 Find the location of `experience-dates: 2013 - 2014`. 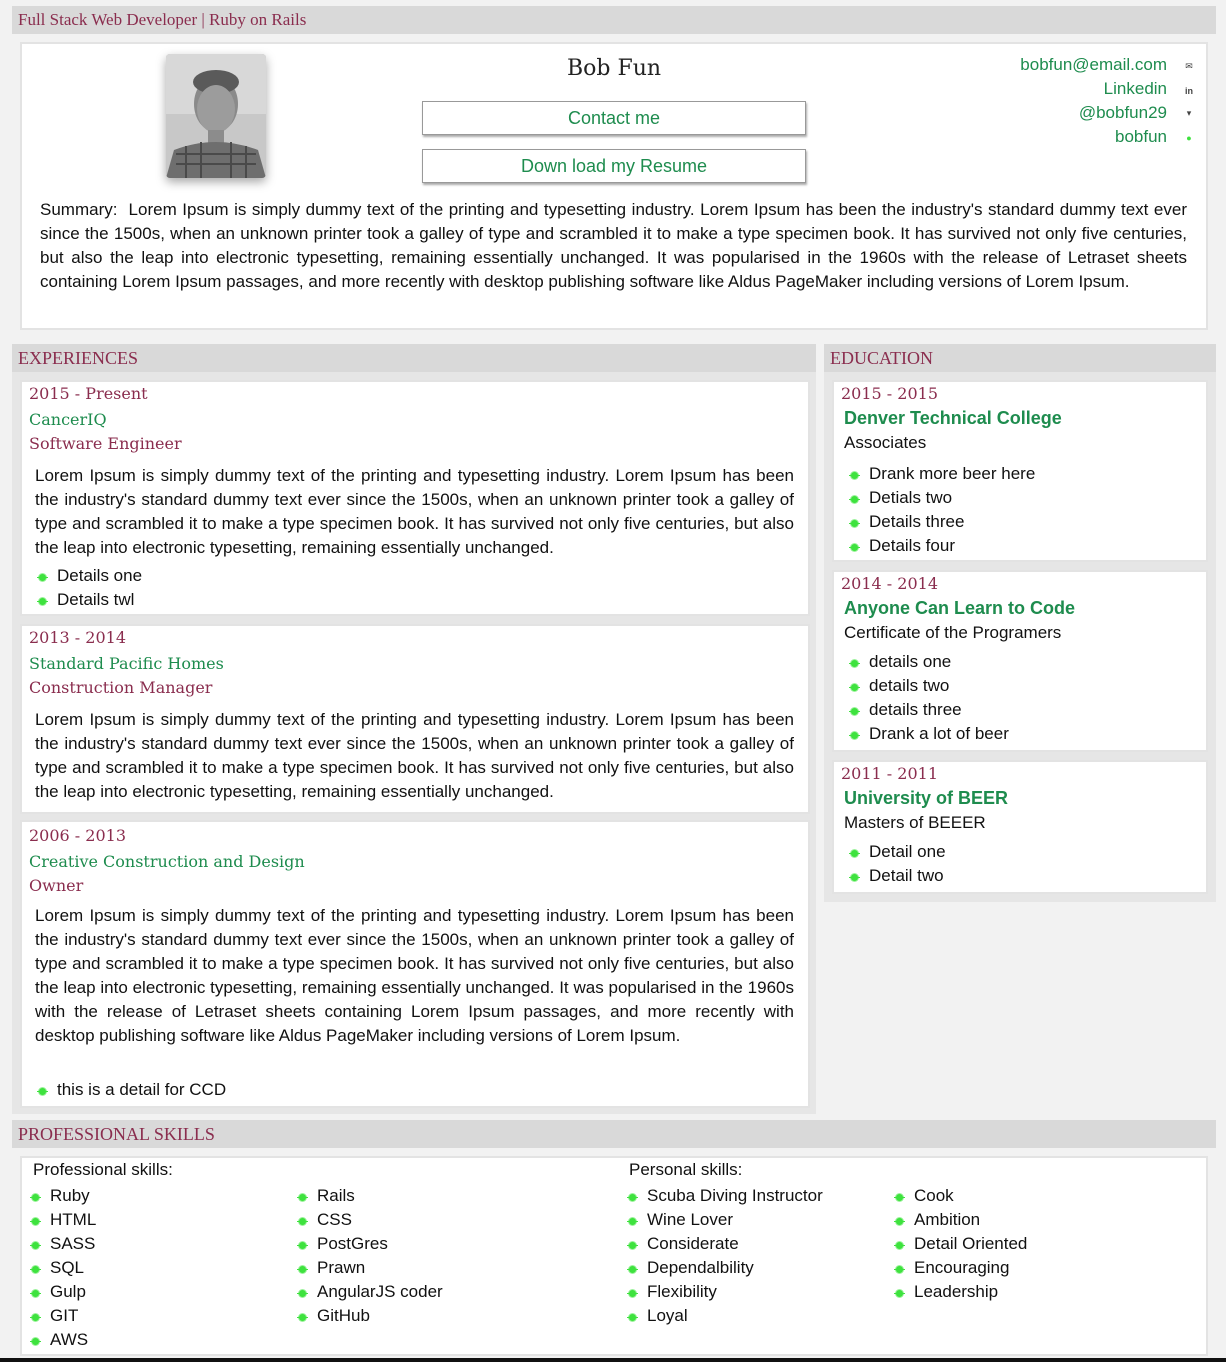

experience-dates: 2013 - 2014 is located at coordinates (78, 637).